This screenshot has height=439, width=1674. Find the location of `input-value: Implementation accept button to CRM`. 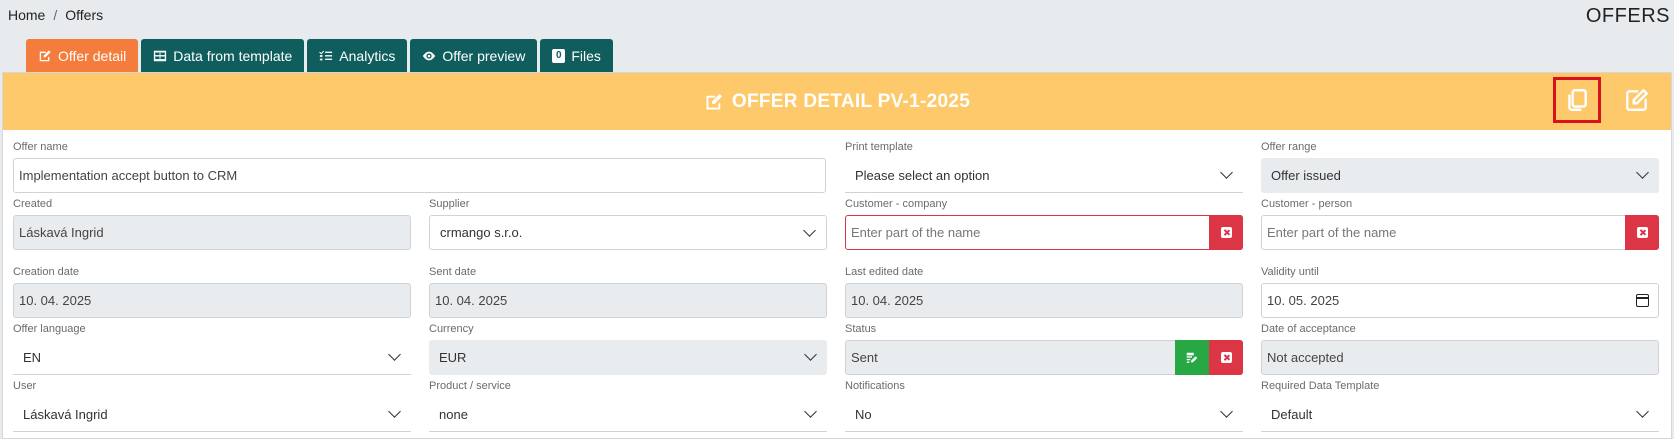

input-value: Implementation accept button to CRM is located at coordinates (128, 175).